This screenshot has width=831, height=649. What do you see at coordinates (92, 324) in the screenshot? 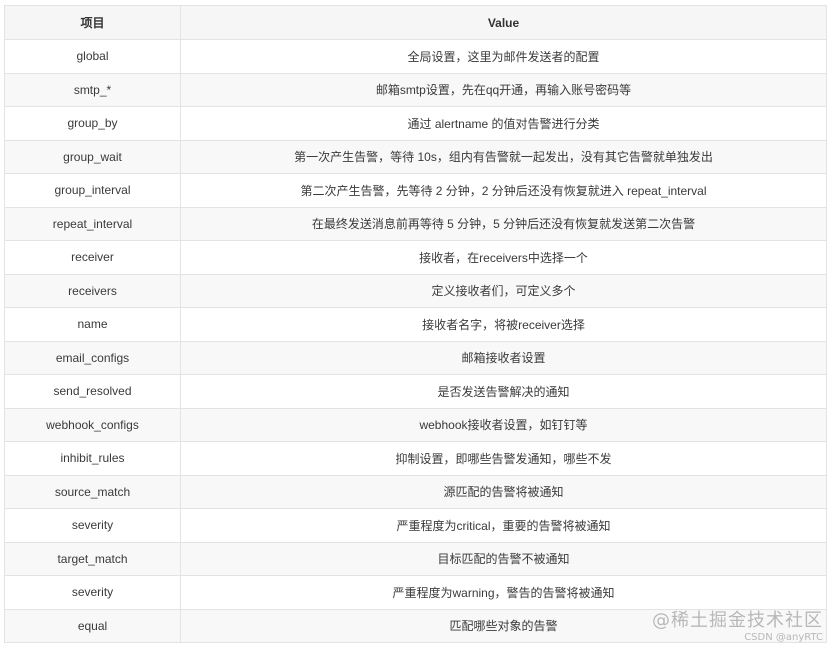
I see `row-key: name` at bounding box center [92, 324].